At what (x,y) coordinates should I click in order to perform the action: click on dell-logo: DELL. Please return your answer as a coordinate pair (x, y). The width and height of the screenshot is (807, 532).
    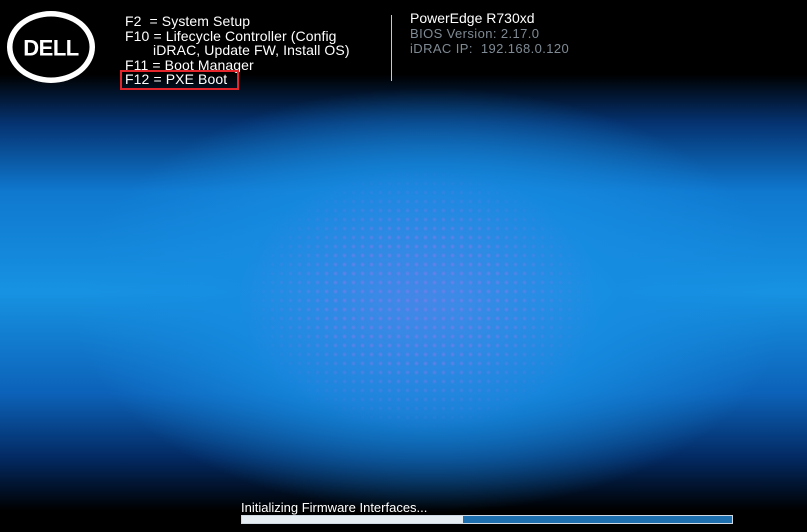
    Looking at the image, I should click on (51, 47).